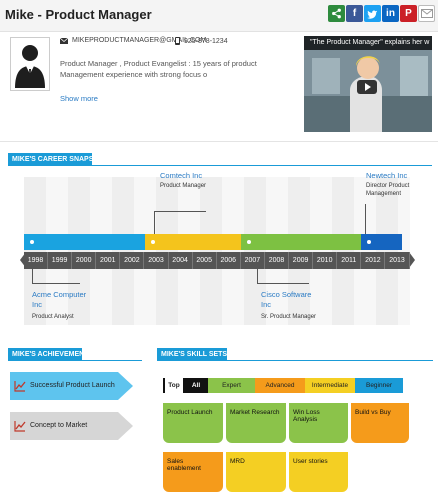 The image size is (438, 500). Describe the element at coordinates (219, 16) in the screenshot. I see `top-bar: Mike - Product Manager f in P` at that location.